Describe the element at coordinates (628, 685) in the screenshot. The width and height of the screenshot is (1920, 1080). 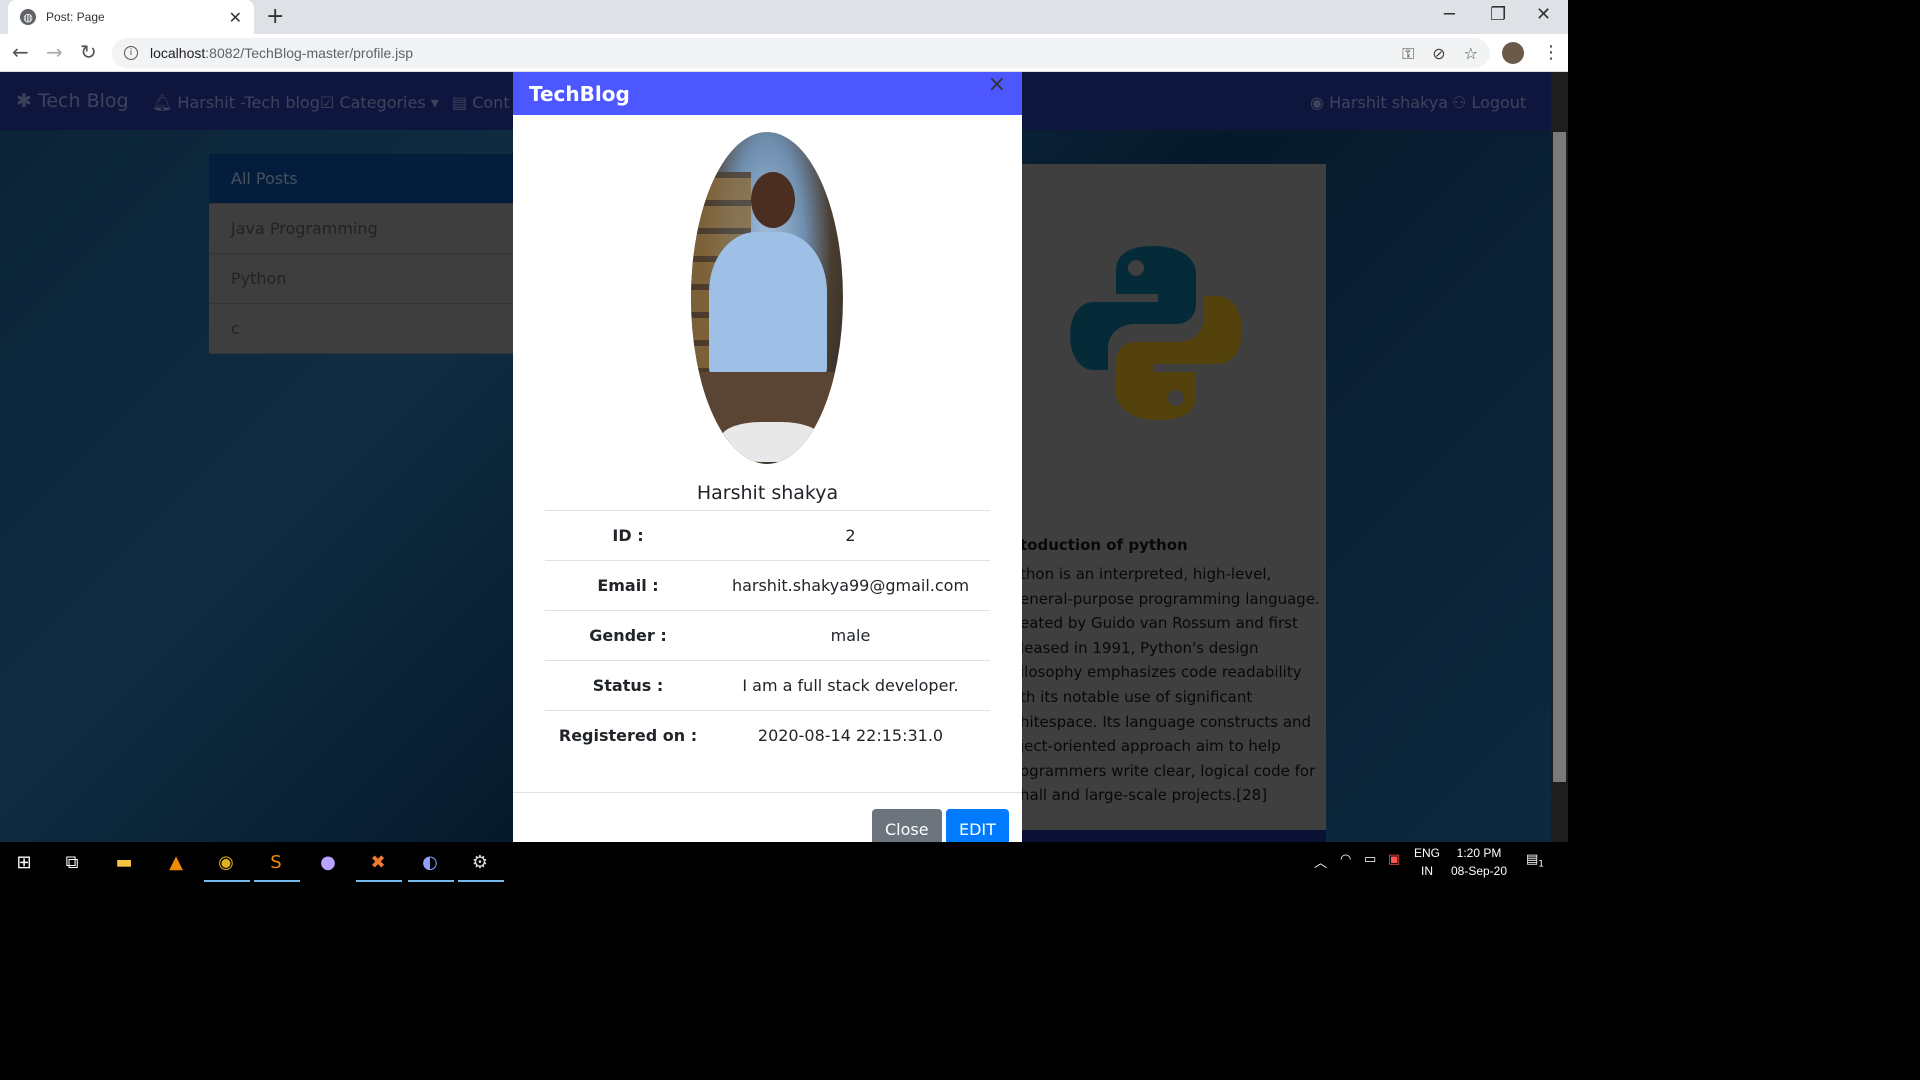
I see `status-label: Status :` at that location.